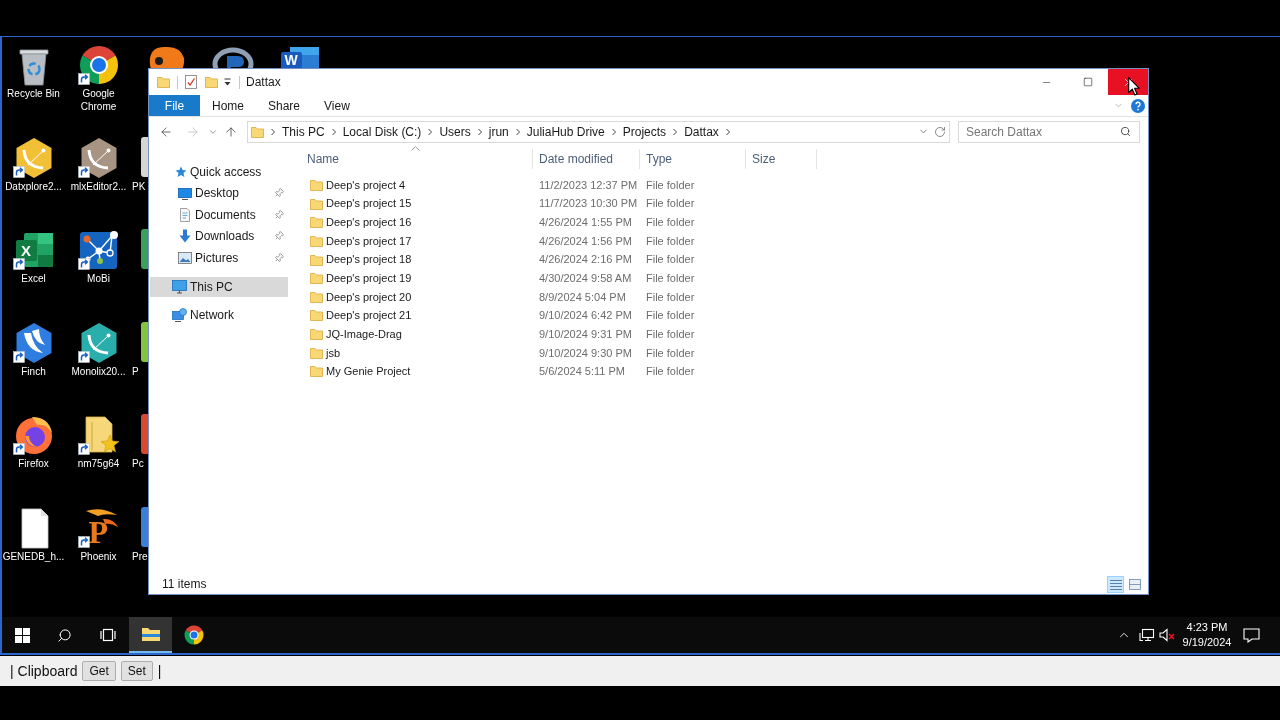 This screenshot has width=1280, height=720. I want to click on muted-speaker-icon, so click(1167, 635).